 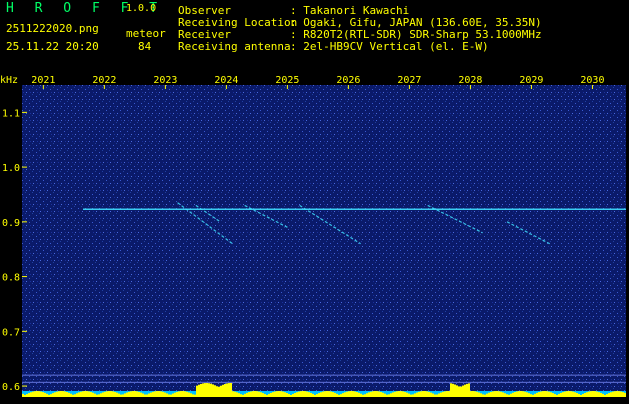 What do you see at coordinates (104, 80) in the screenshot?
I see `x-tick-label: 2022` at bounding box center [104, 80].